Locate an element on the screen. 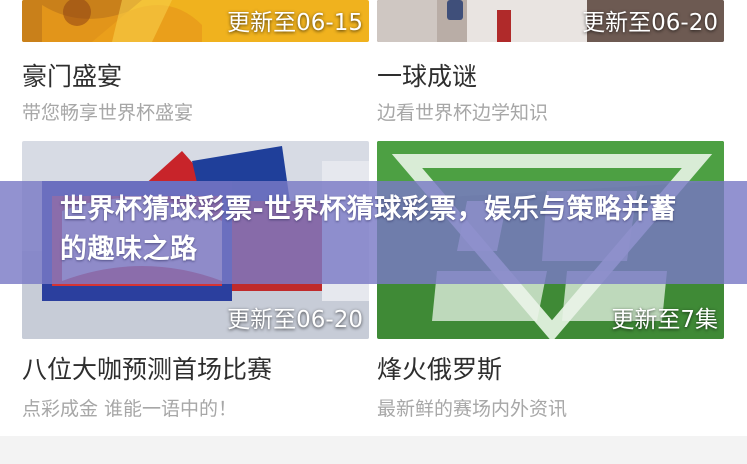 Image resolution: width=747 pixels, height=464 pixels. card-subtitle: 点彩成金 谁能一语中的！ is located at coordinates (130, 409).